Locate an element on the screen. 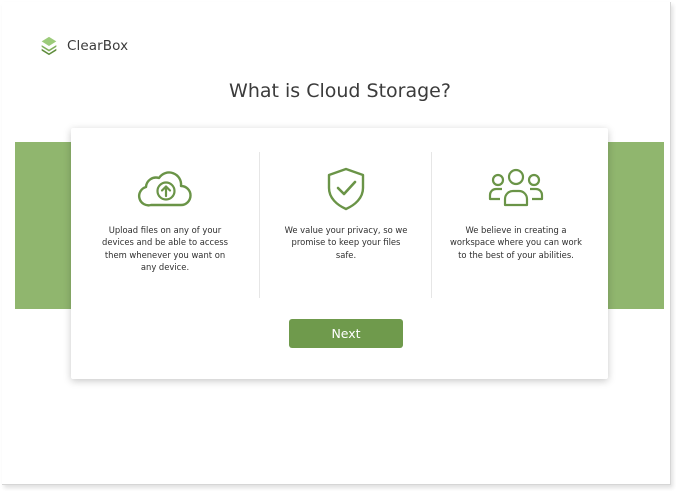 The width and height of the screenshot is (676, 491). brand: ClearBox is located at coordinates (83, 46).